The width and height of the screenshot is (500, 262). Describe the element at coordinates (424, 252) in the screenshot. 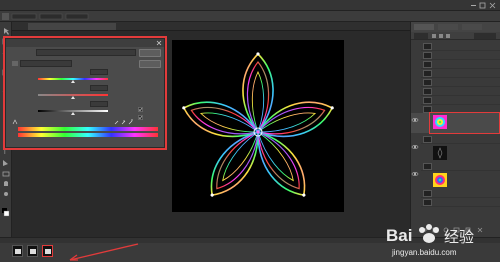

I see `watermark-url: jingyan.baidu.com` at that location.